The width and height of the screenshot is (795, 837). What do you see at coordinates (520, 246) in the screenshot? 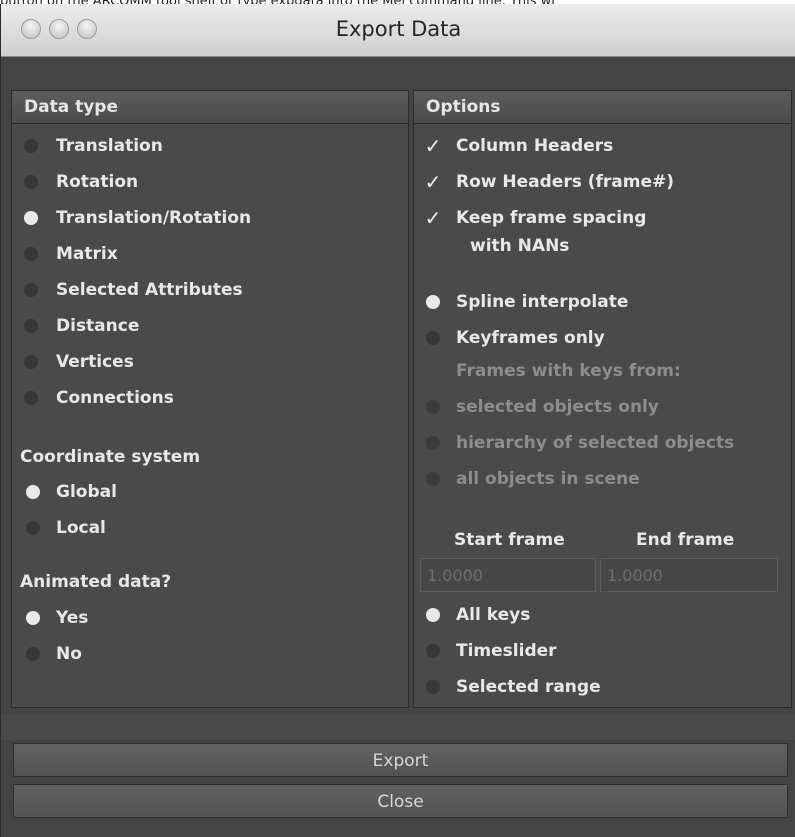
I see `keep-frame-spacing-label-line2: with NANs` at bounding box center [520, 246].